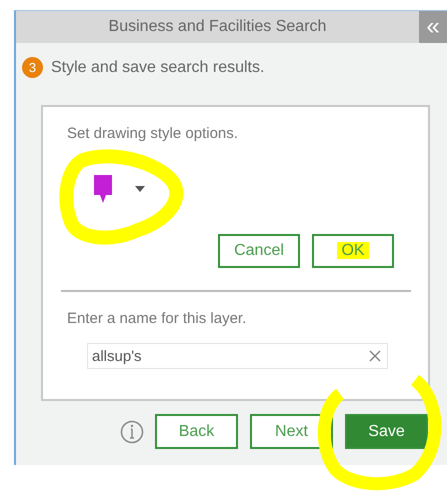 The image size is (447, 503). What do you see at coordinates (218, 27) in the screenshot?
I see `panel-title: Business and Facilities Search` at bounding box center [218, 27].